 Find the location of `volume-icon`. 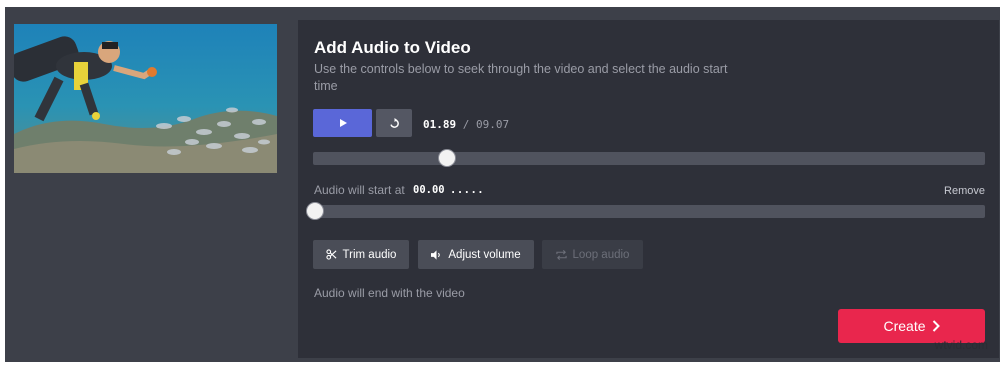

volume-icon is located at coordinates (436, 254).